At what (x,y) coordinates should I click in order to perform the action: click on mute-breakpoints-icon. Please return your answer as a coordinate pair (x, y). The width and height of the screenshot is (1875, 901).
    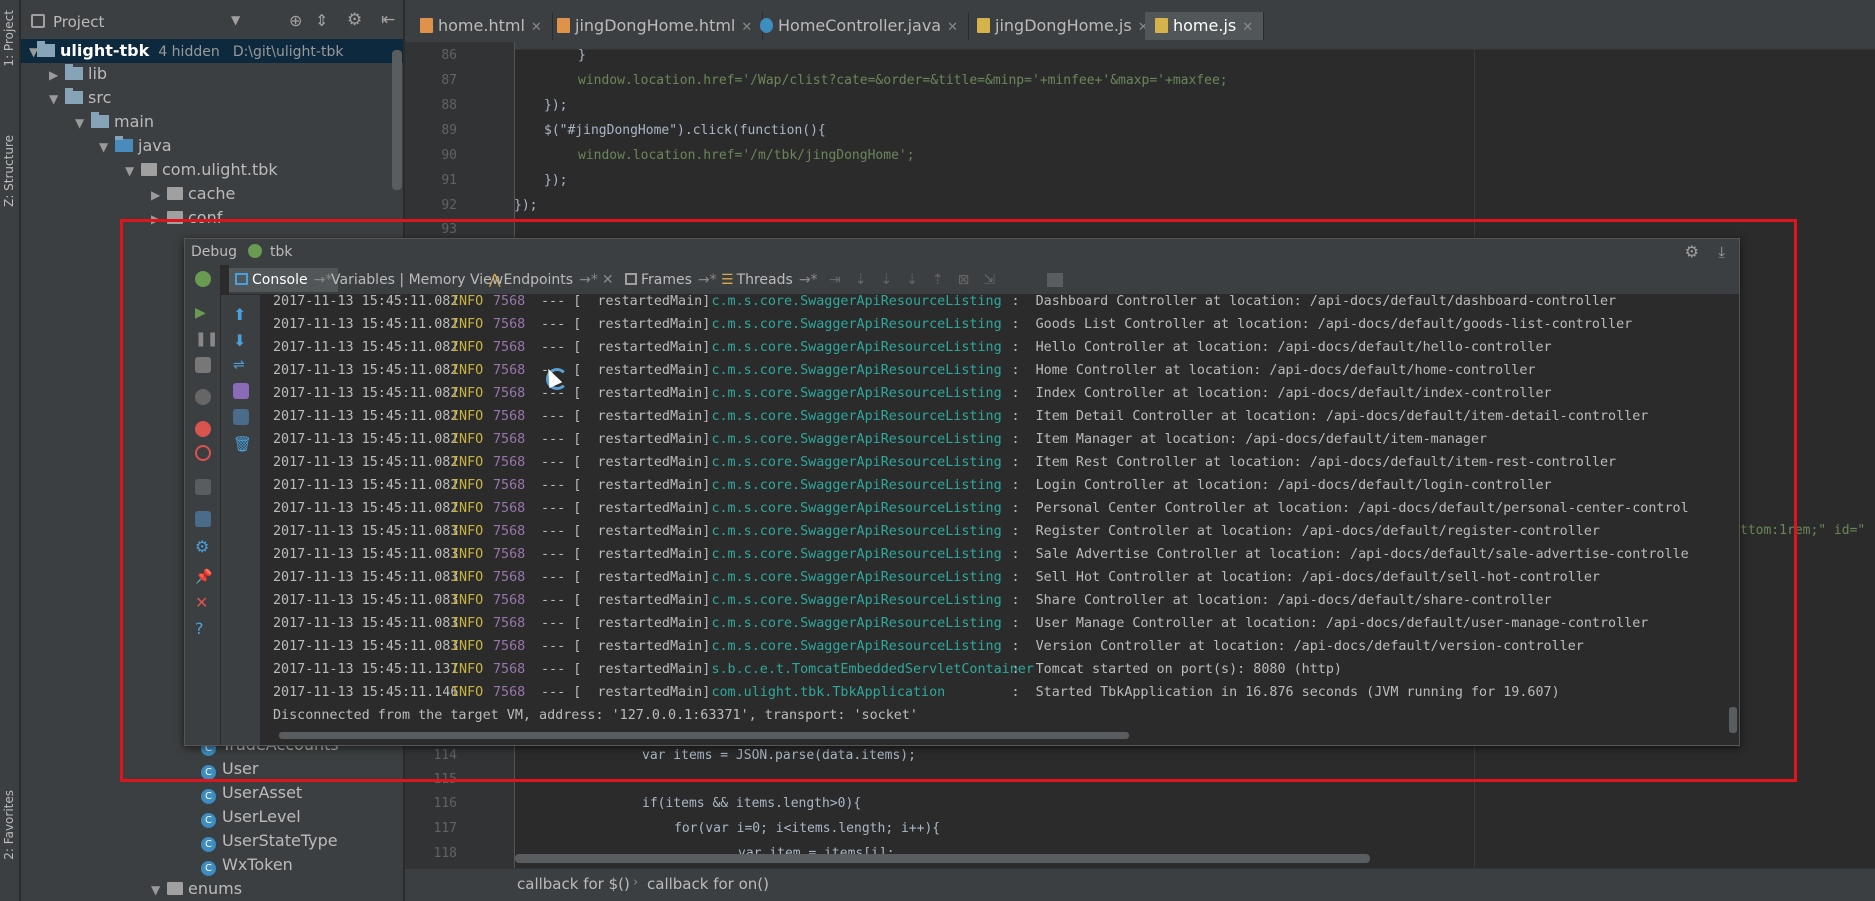
    Looking at the image, I should click on (203, 453).